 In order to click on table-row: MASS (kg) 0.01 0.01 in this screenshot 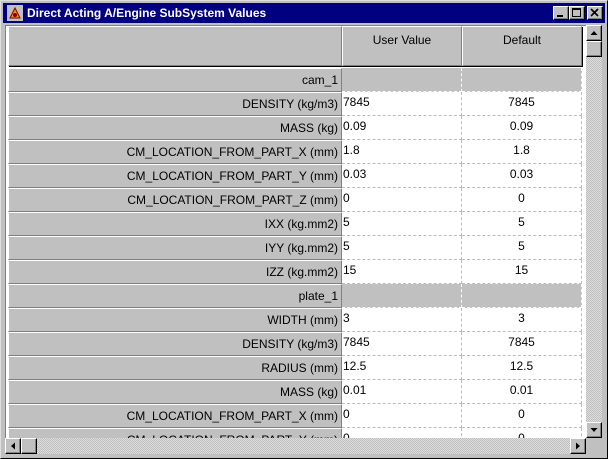, I will do `click(296, 392)`.